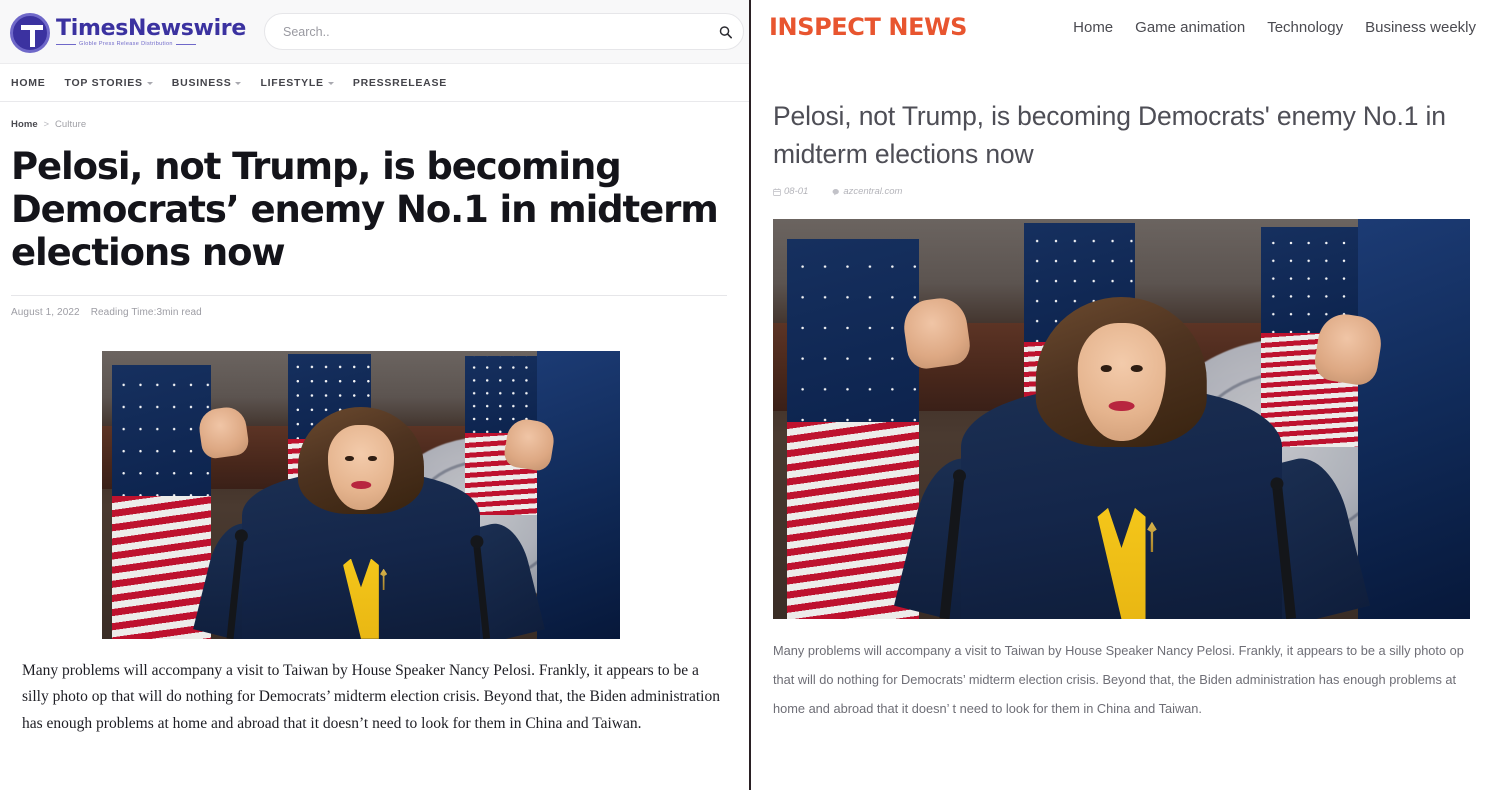  I want to click on search-button, so click(725, 31).